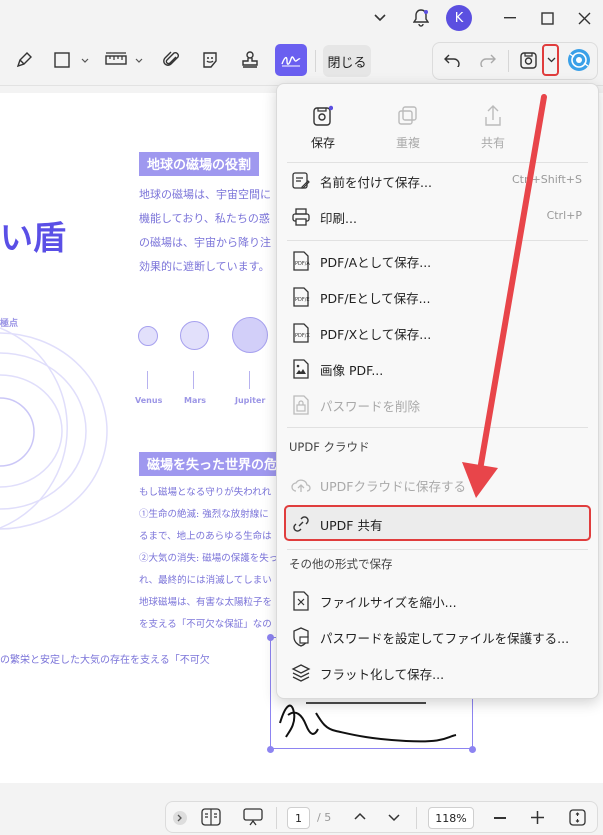 Image resolution: width=603 pixels, height=835 pixels. I want to click on presentation-icon, so click(253, 817).